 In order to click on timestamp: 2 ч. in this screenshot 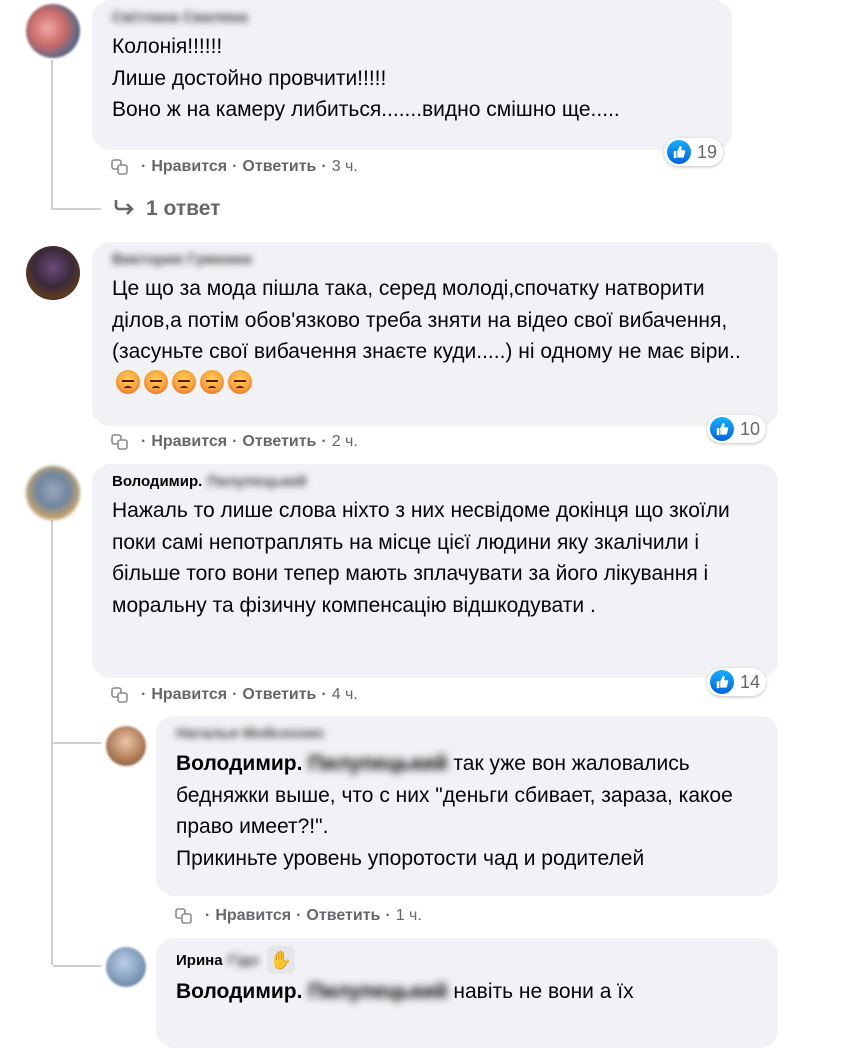, I will do `click(345, 442)`.